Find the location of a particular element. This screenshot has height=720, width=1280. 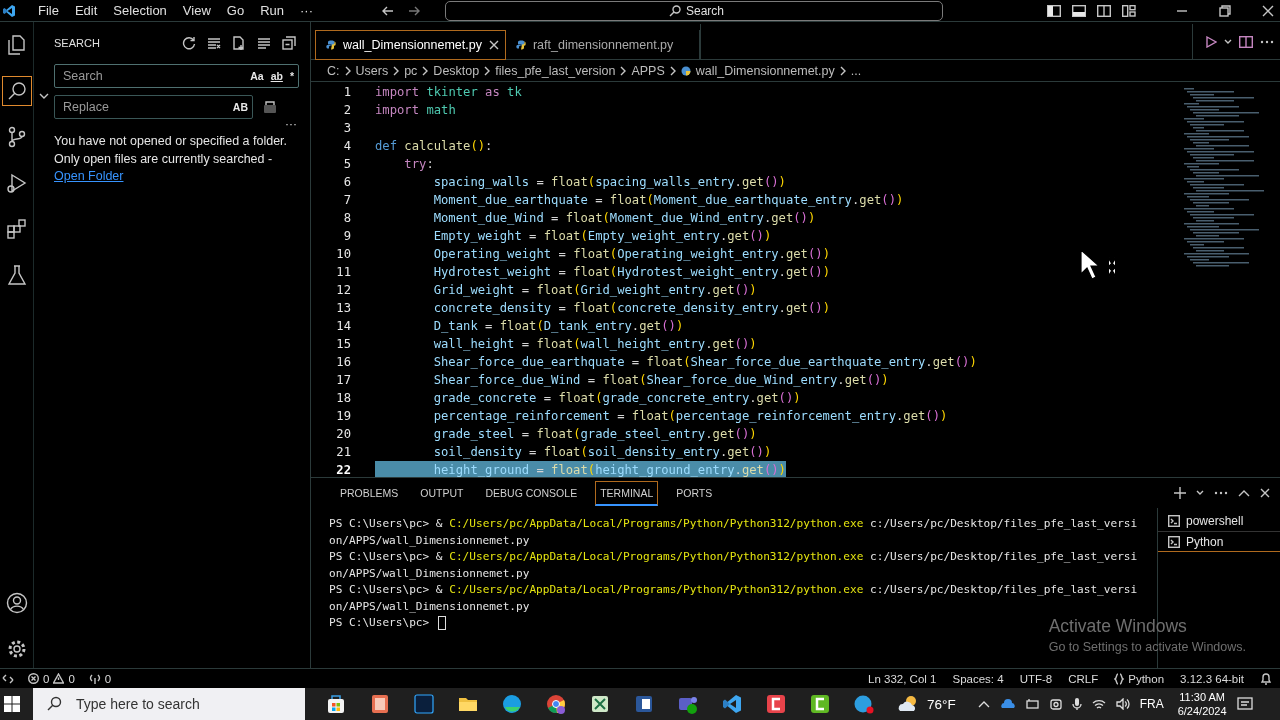

panel-layout-icon is located at coordinates (1079, 10).